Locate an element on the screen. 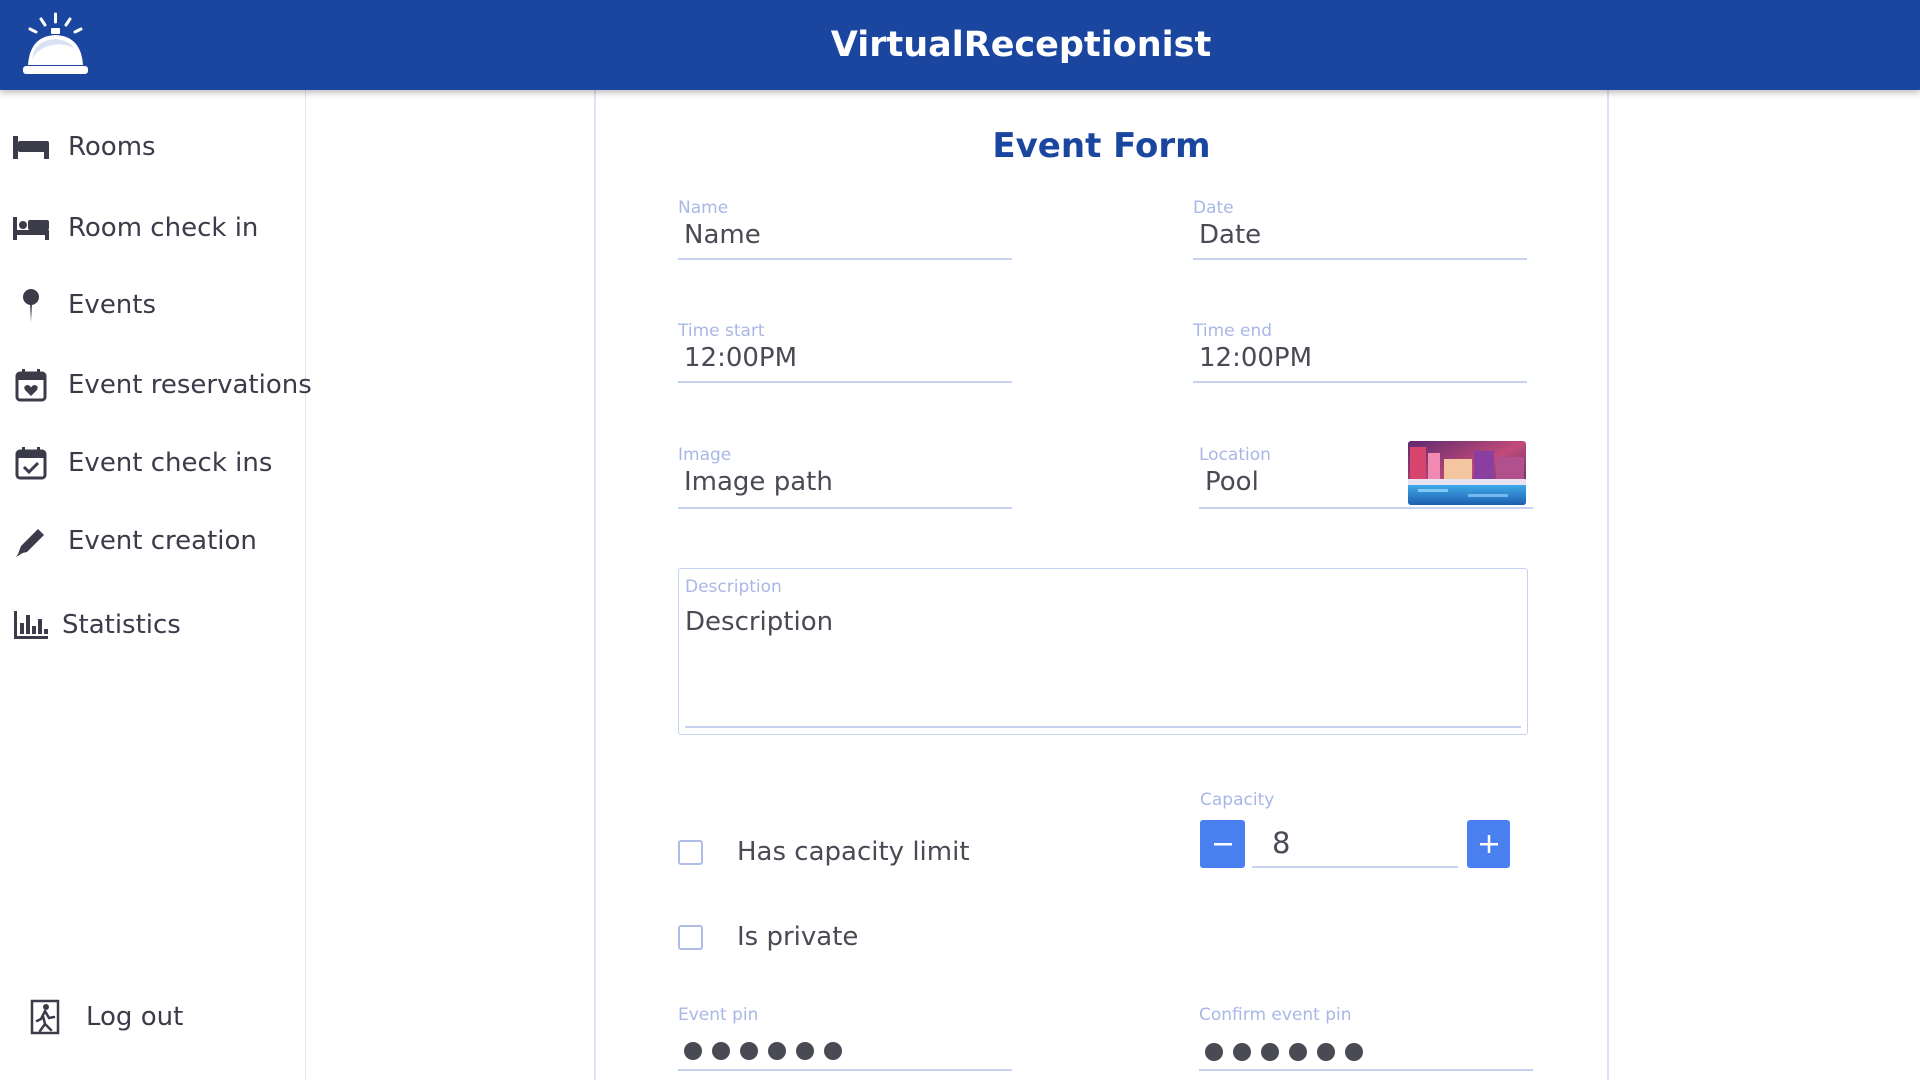  sidebar-item-label: Events is located at coordinates (112, 305).